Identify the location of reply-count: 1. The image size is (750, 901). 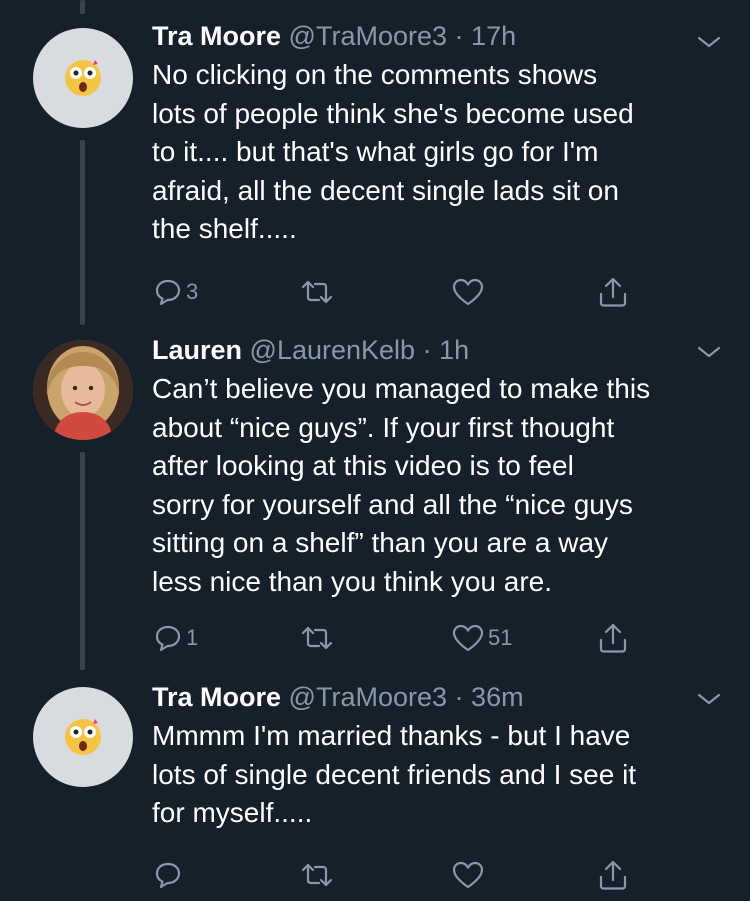
(192, 637).